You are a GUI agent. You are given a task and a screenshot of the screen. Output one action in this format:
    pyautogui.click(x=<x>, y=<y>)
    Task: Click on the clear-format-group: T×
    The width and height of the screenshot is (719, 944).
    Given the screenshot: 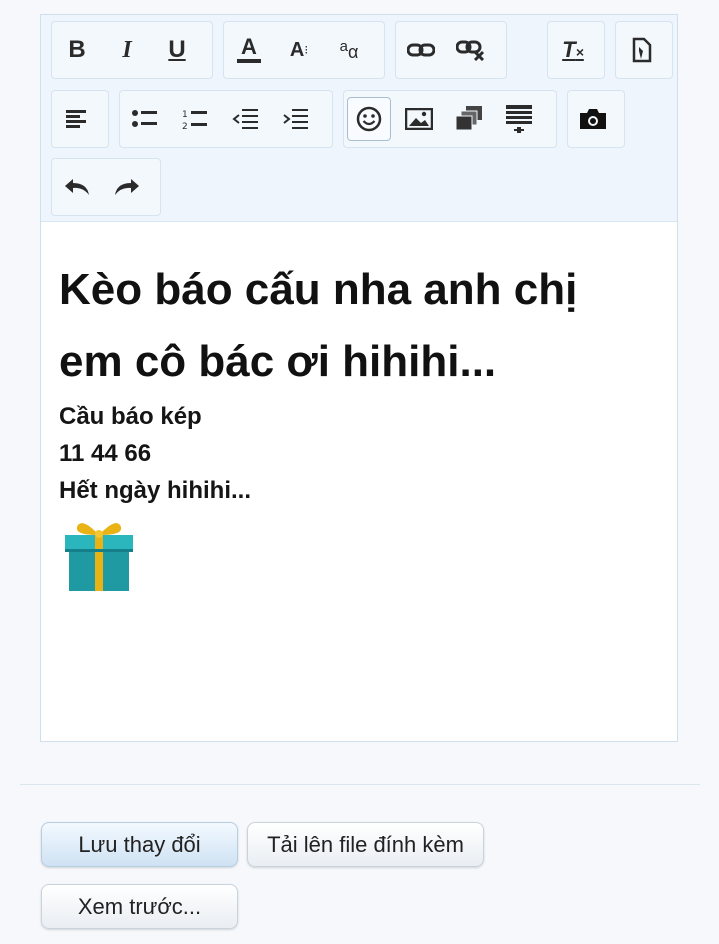 What is the action you would take?
    pyautogui.click(x=576, y=50)
    